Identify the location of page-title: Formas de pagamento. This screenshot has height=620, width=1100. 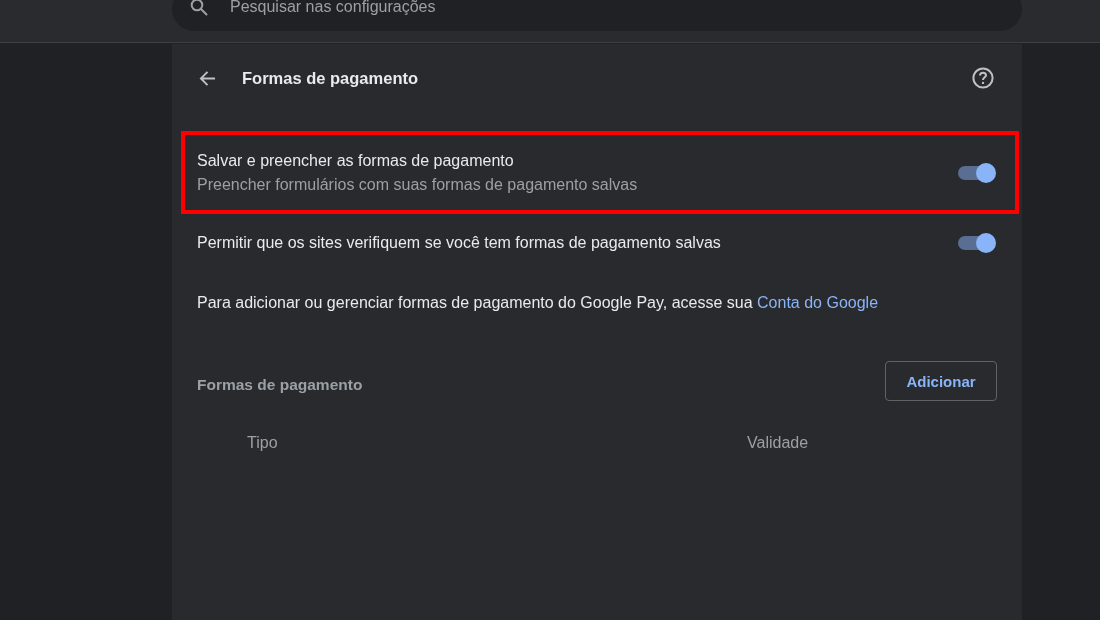
(331, 78).